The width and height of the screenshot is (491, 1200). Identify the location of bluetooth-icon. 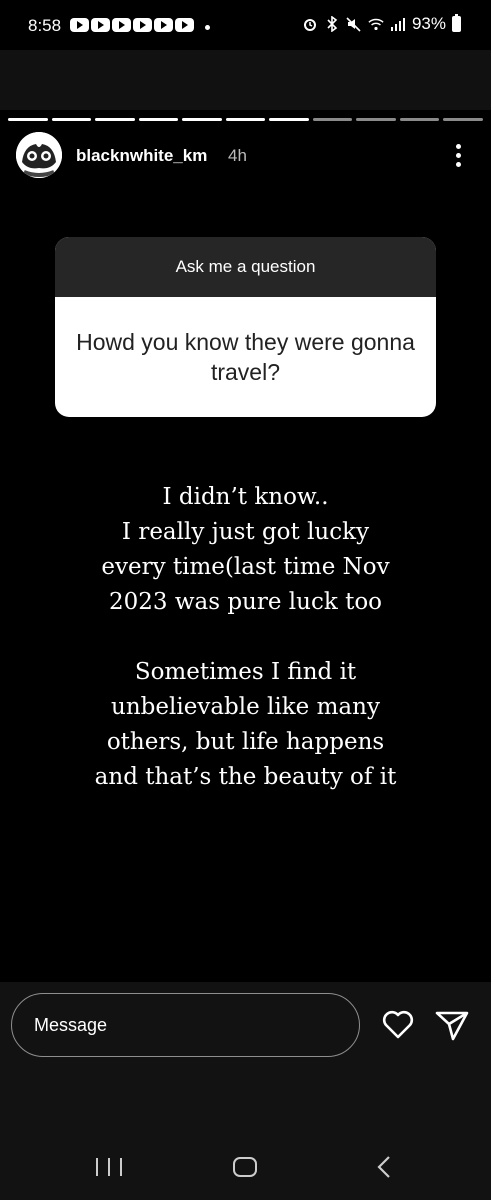
(332, 24).